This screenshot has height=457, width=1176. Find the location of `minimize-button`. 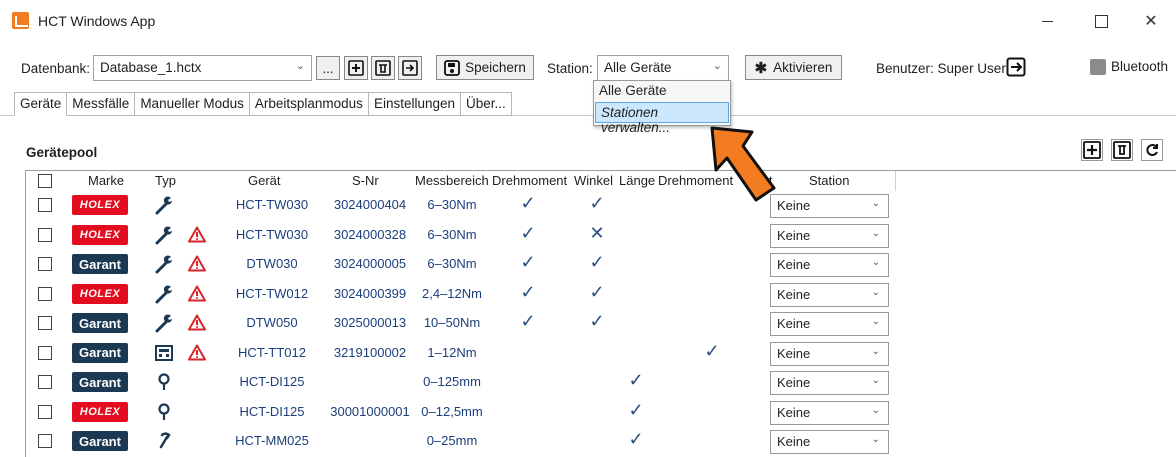

minimize-button is located at coordinates (1047, 21).